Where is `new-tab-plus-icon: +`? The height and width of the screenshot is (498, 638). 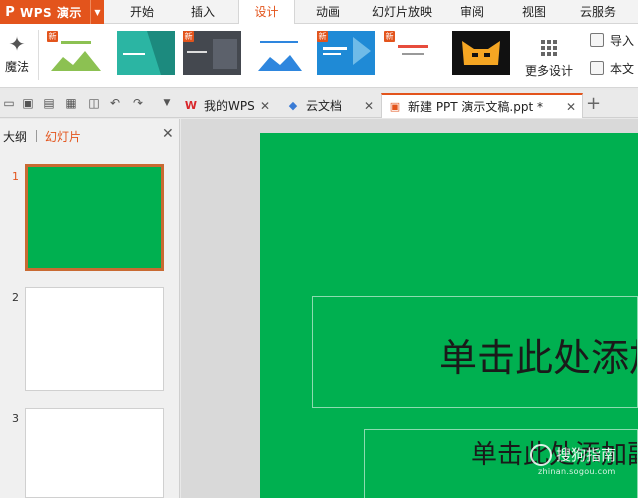 new-tab-plus-icon: + is located at coordinates (593, 104).